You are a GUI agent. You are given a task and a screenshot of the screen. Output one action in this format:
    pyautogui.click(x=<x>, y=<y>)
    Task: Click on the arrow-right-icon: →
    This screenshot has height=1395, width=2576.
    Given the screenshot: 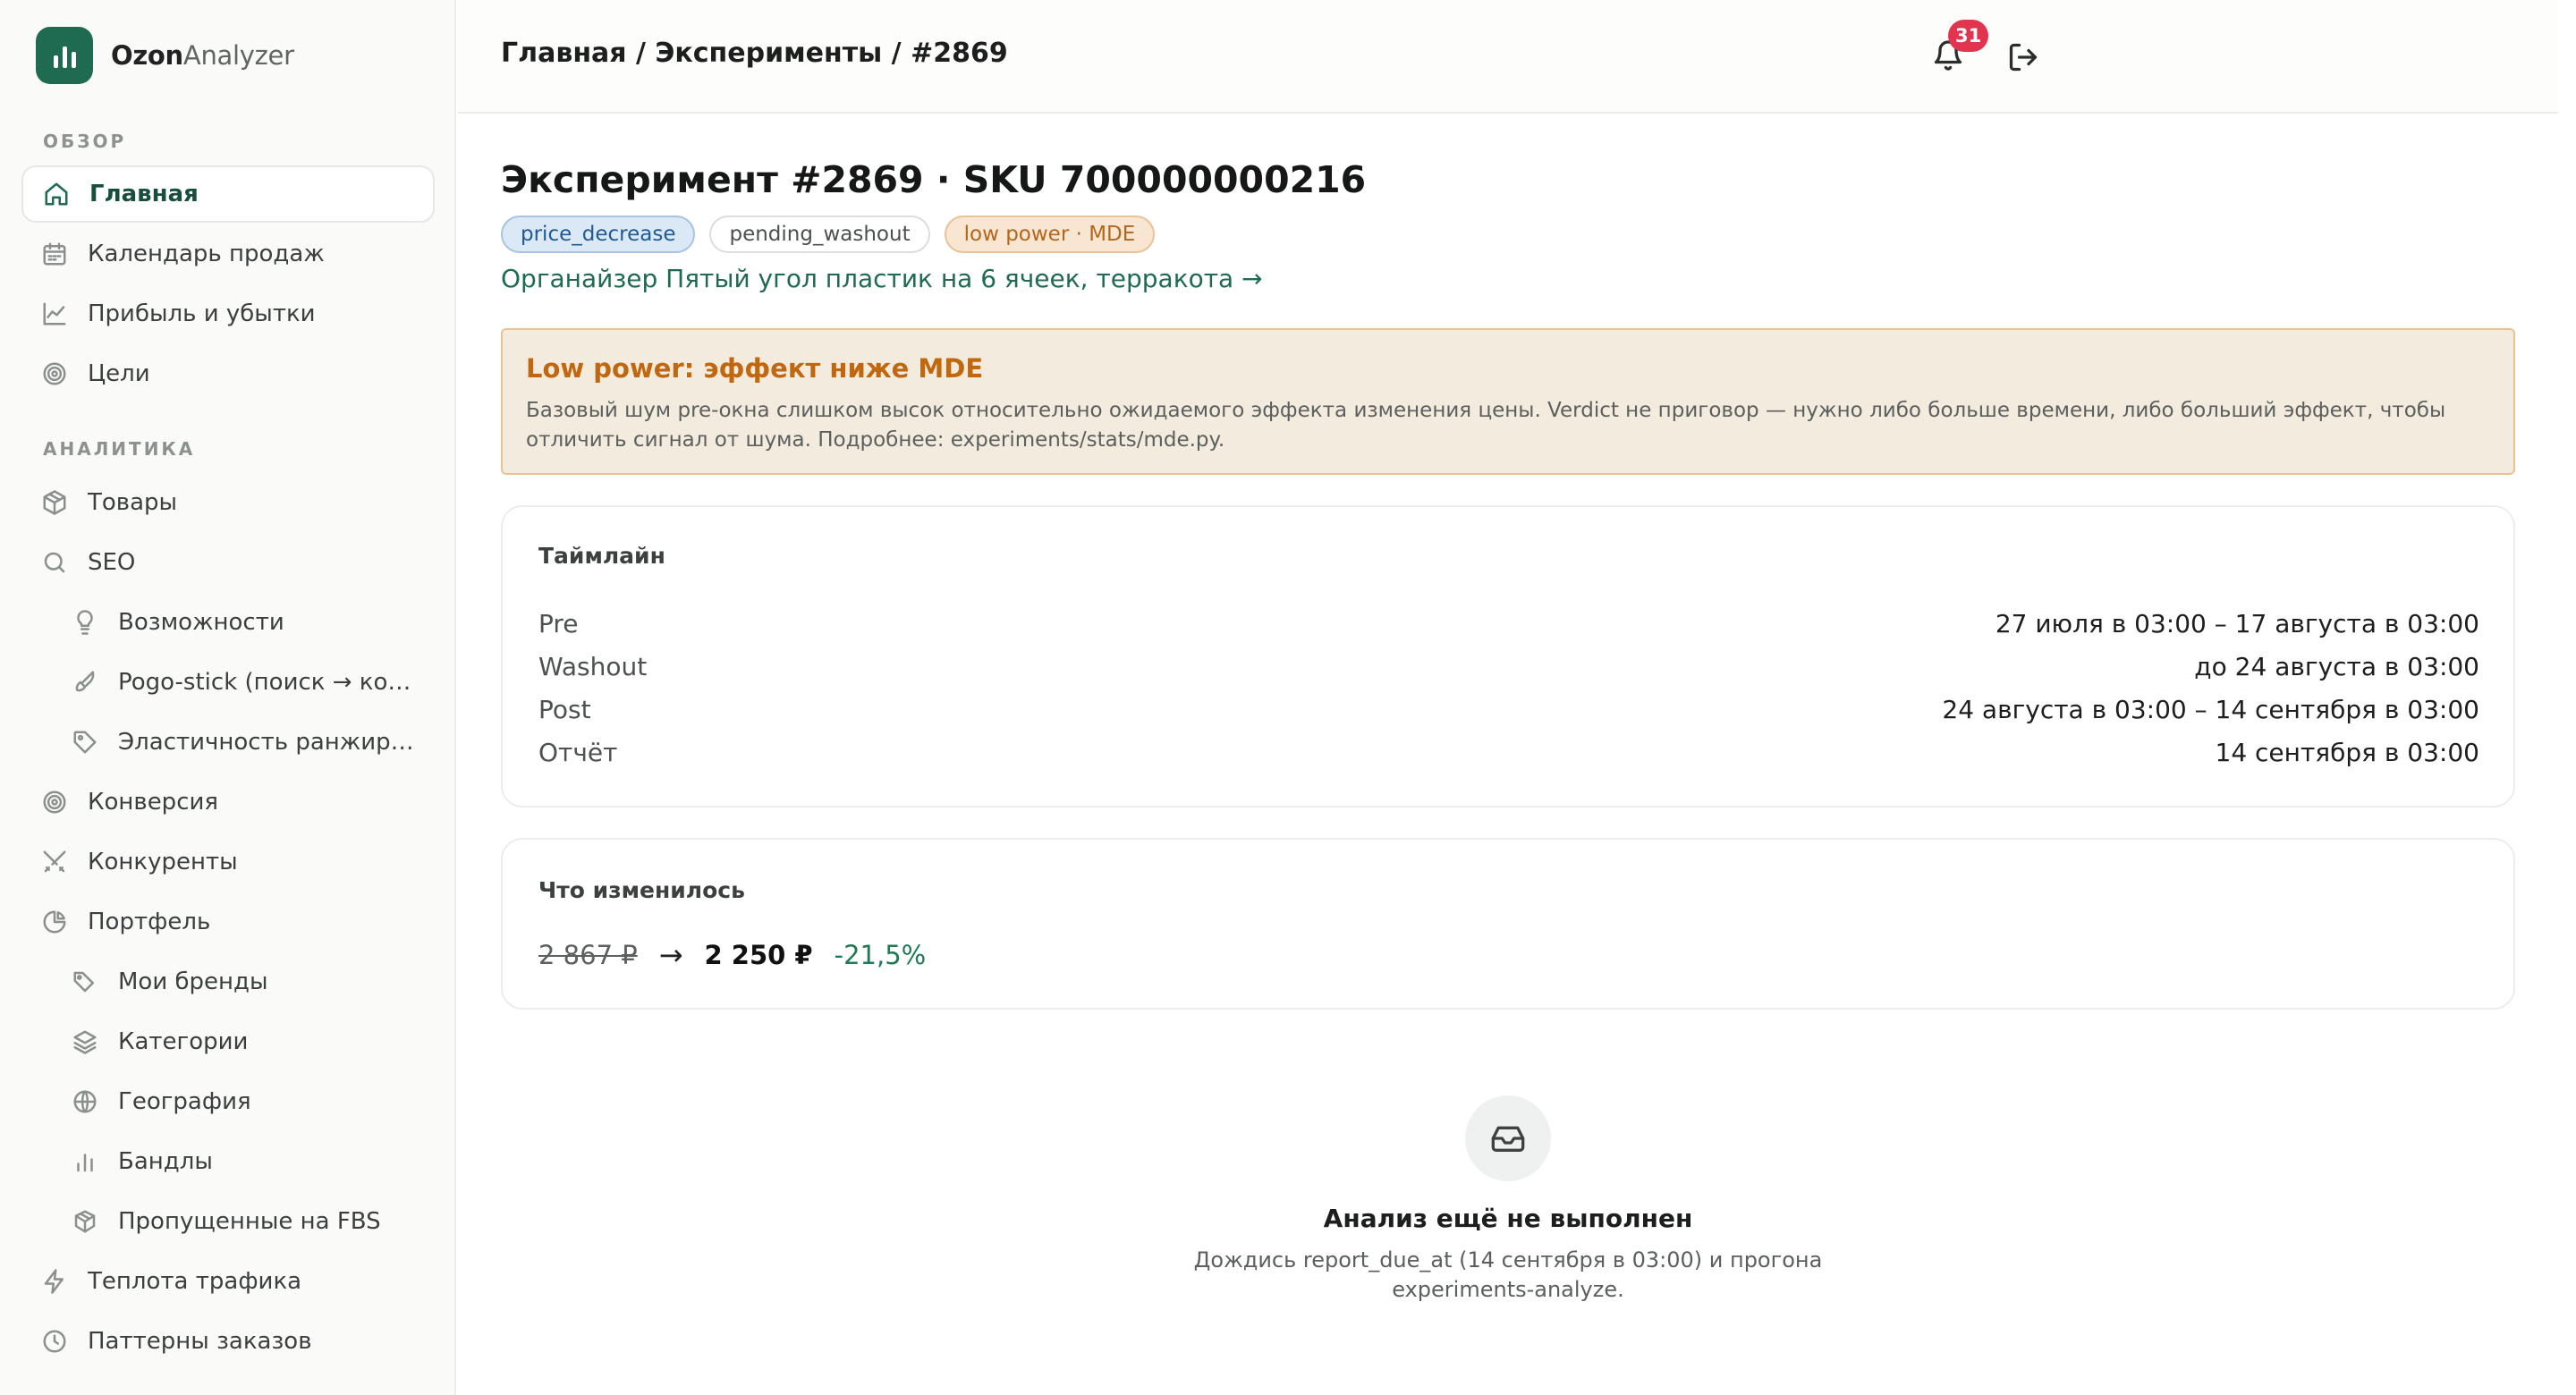 What is the action you would take?
    pyautogui.click(x=670, y=955)
    